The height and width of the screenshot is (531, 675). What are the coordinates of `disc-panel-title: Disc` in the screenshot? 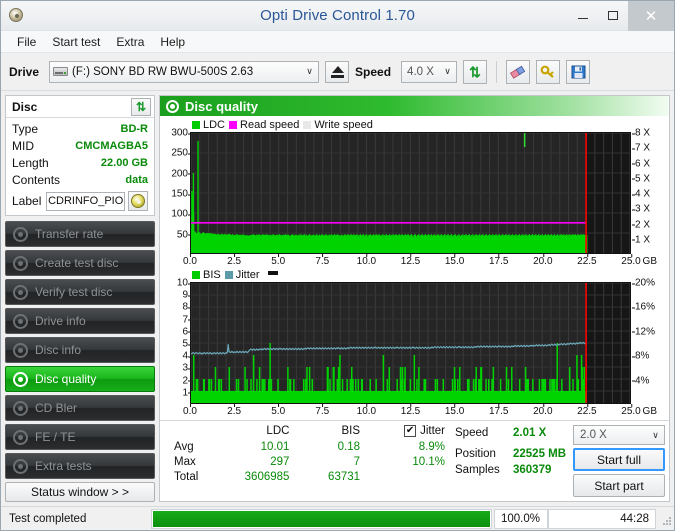 It's located at (24, 107).